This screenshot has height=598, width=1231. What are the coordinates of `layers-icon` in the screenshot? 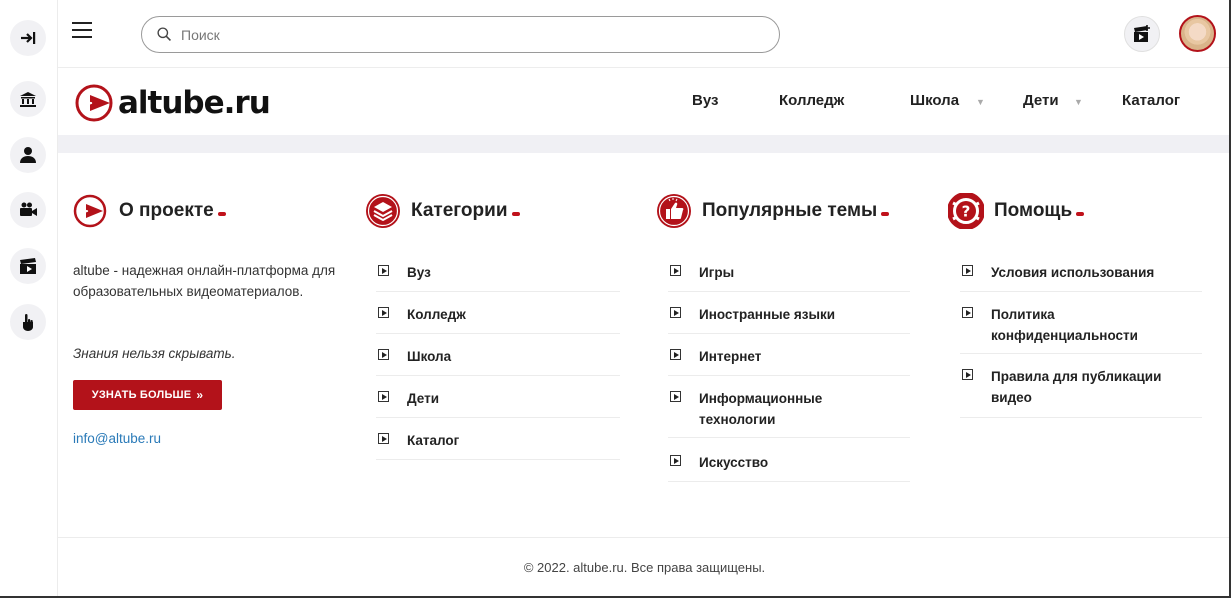 It's located at (383, 211).